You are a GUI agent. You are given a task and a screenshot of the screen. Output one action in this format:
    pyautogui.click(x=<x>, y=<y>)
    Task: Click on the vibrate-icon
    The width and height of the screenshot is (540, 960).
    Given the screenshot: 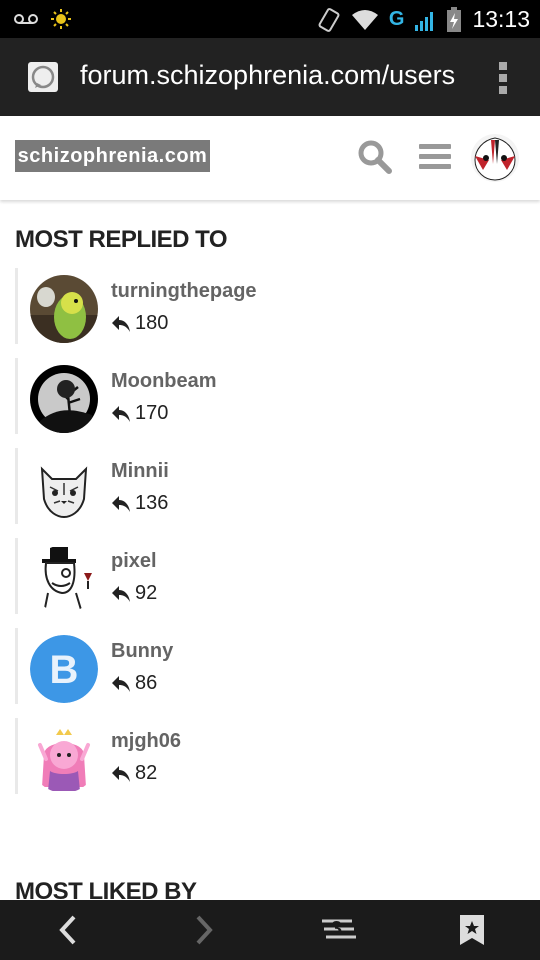 What is the action you would take?
    pyautogui.click(x=329, y=19)
    